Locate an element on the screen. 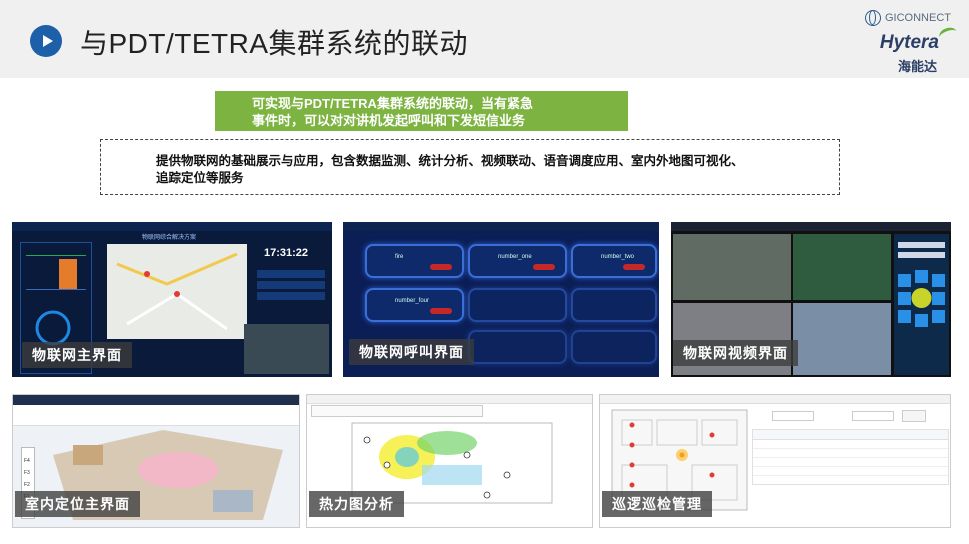 This screenshot has height=544, width=969. giconnect-logo: GICONNECT is located at coordinates (908, 18).